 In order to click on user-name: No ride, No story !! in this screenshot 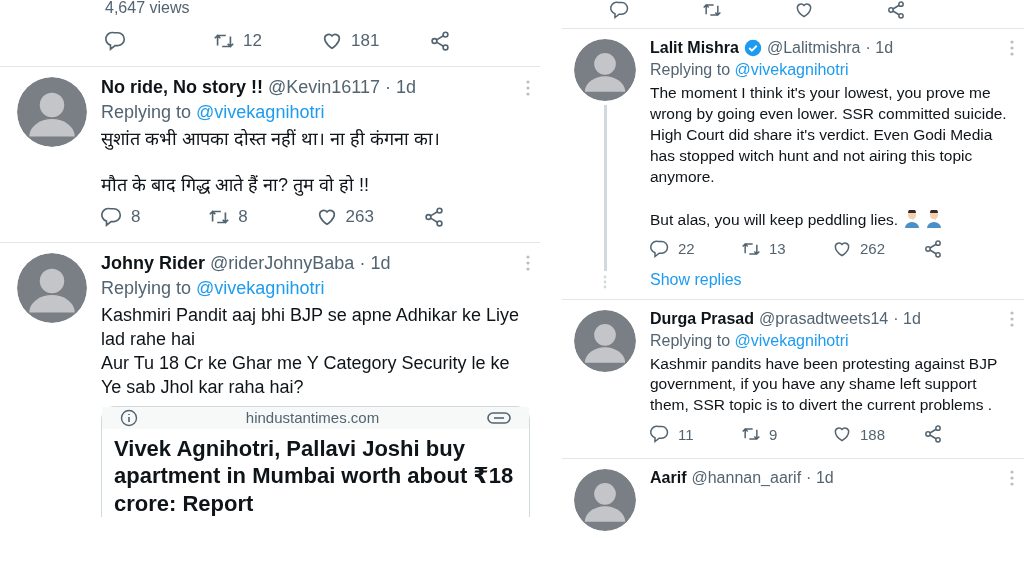, I will do `click(182, 87)`.